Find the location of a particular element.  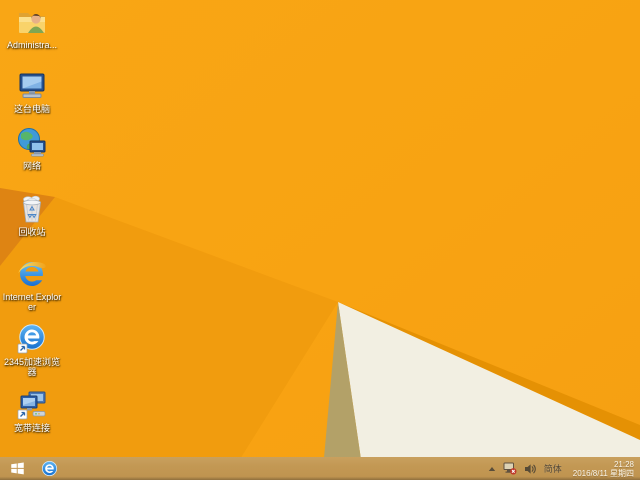

broadband-connection-icon is located at coordinates (31, 405).